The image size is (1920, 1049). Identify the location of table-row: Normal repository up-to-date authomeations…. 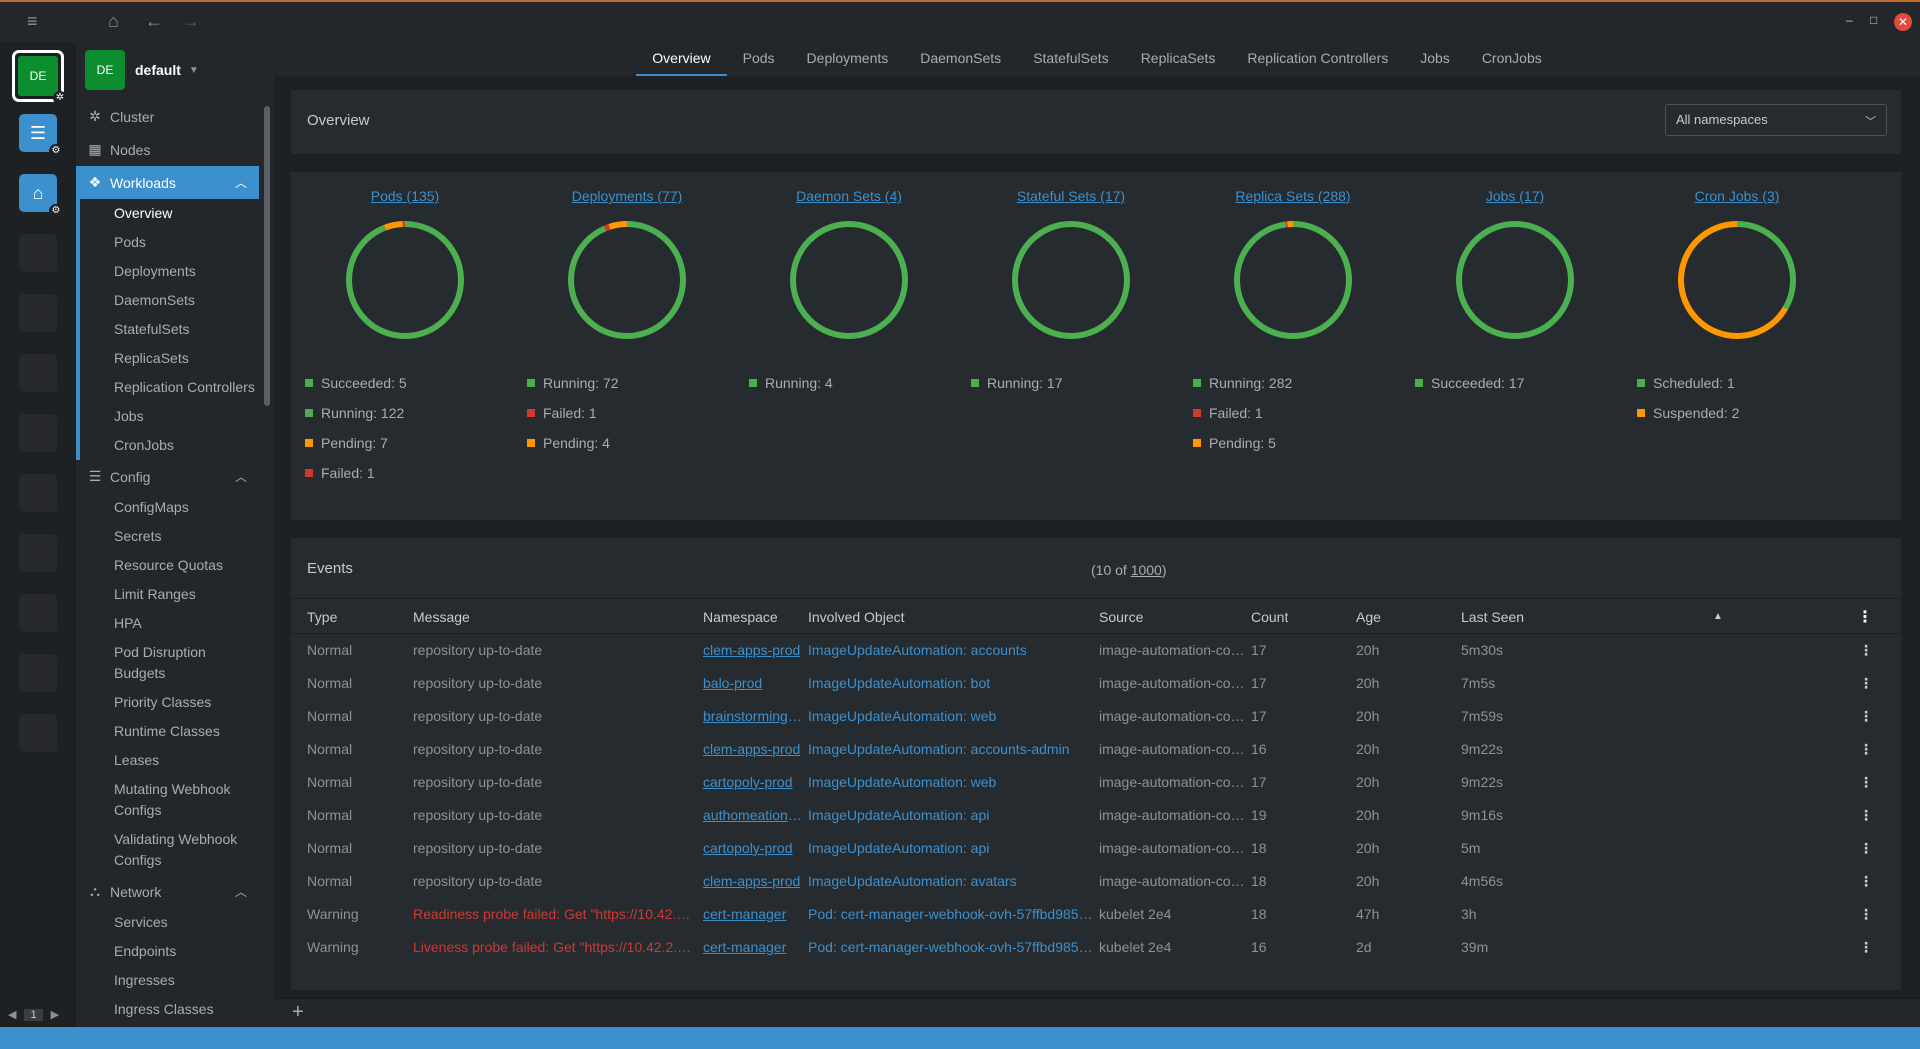
(1096, 815).